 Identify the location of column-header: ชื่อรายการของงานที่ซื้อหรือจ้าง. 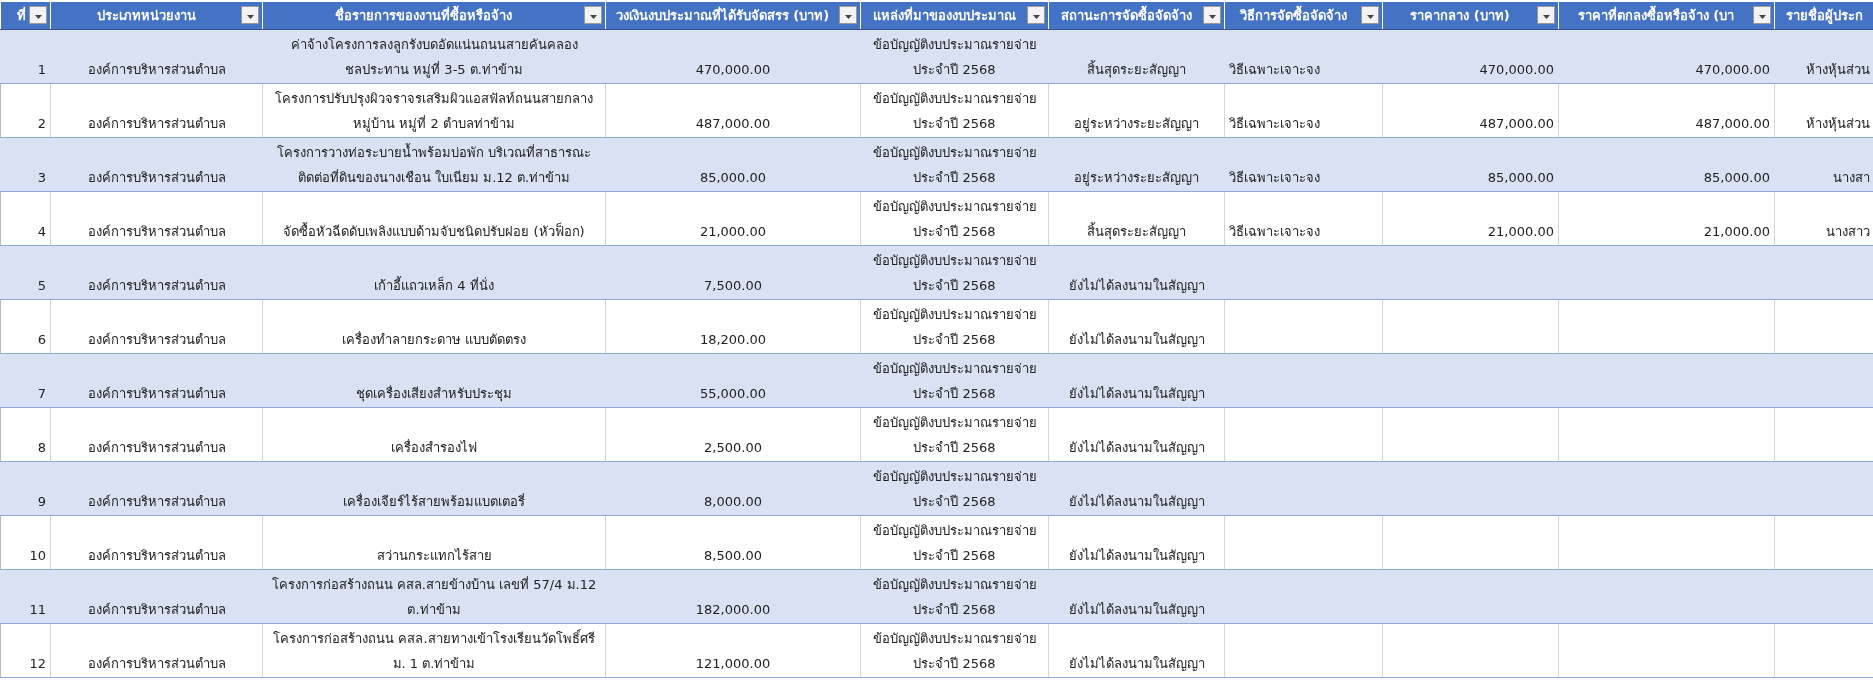
(434, 15).